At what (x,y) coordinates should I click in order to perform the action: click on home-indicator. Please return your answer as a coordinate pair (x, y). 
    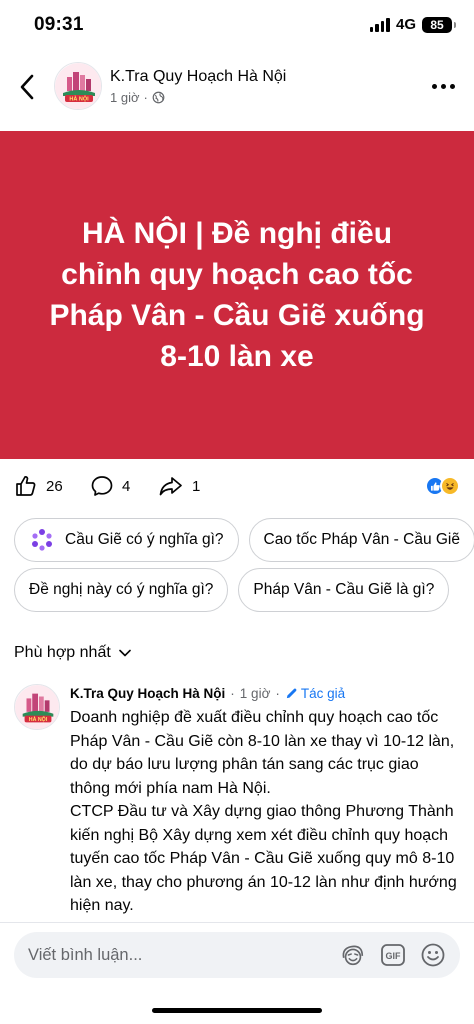
    Looking at the image, I should click on (237, 1010).